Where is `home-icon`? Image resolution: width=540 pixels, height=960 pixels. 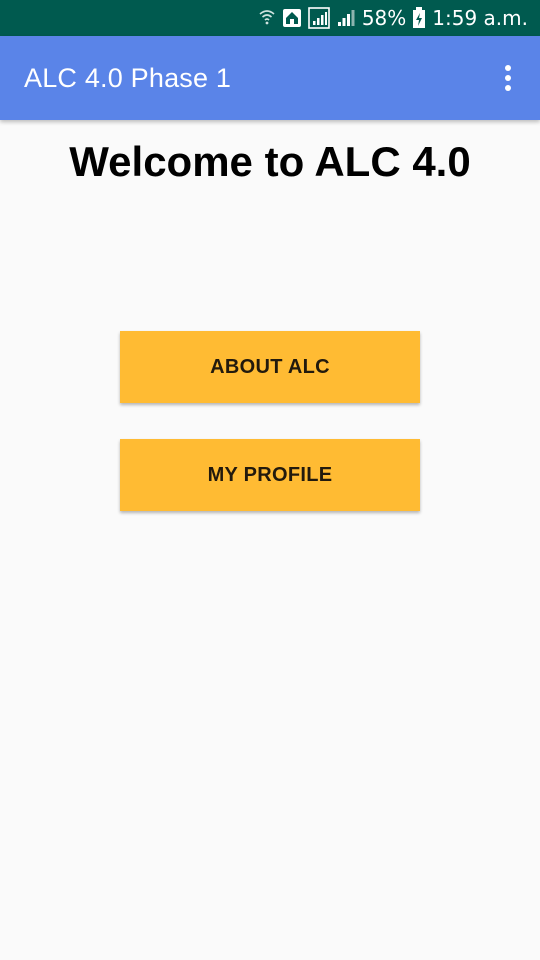
home-icon is located at coordinates (292, 18).